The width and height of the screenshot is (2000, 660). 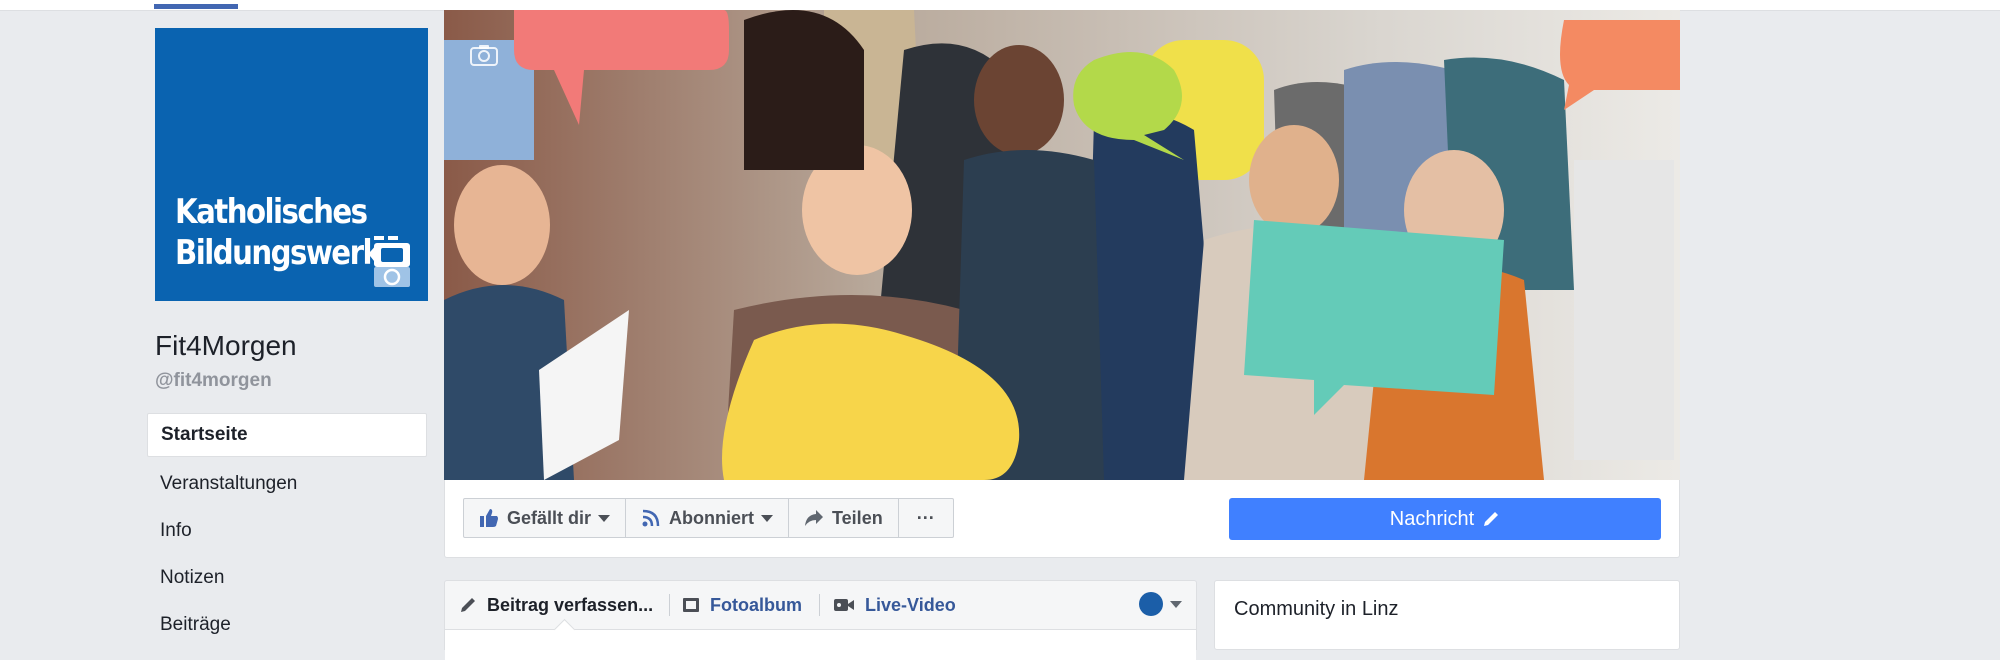 What do you see at coordinates (756, 604) in the screenshot?
I see `photo-album-label: Fotoalbum` at bounding box center [756, 604].